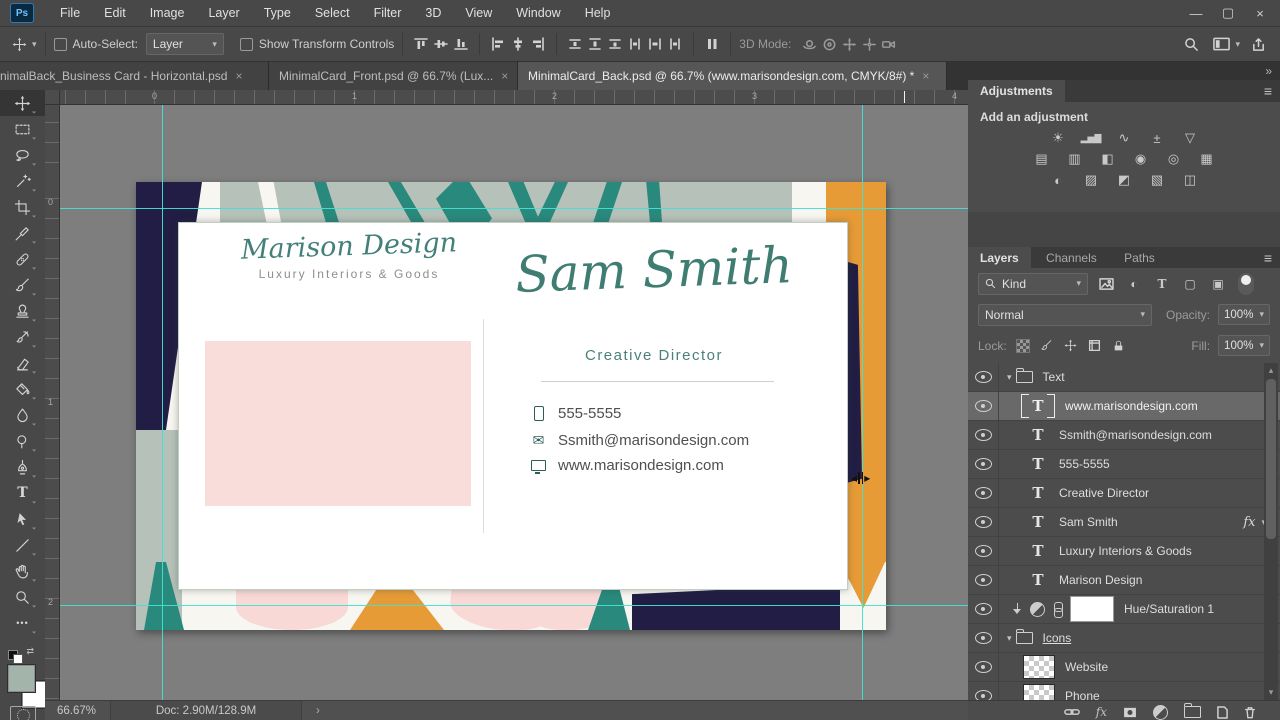  Describe the element at coordinates (1244, 314) in the screenshot. I see `opacity-field: 100% ▾` at that location.